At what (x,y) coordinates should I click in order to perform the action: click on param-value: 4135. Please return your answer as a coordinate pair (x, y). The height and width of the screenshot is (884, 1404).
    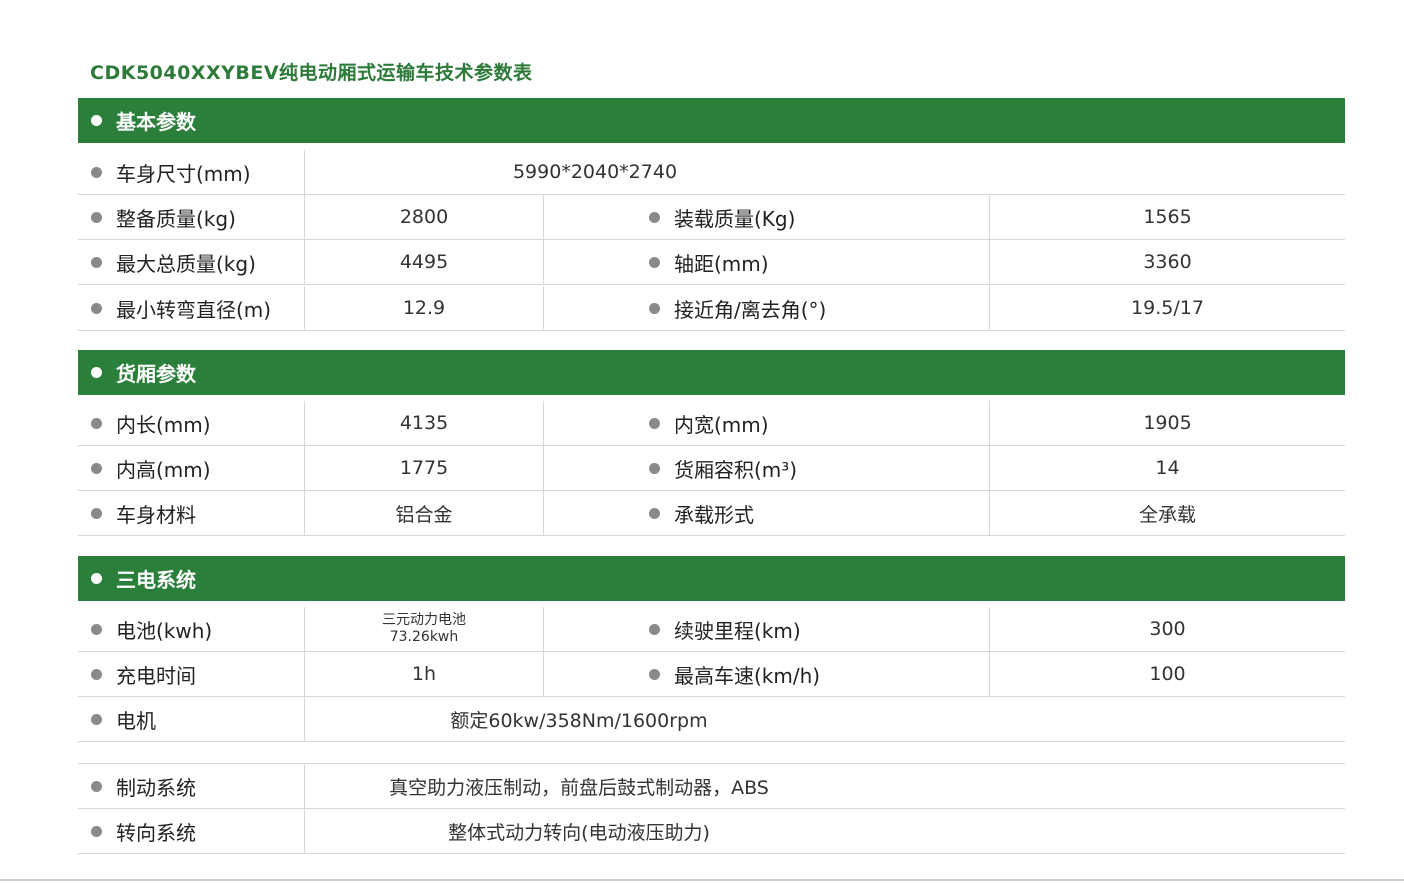
    Looking at the image, I should click on (424, 423).